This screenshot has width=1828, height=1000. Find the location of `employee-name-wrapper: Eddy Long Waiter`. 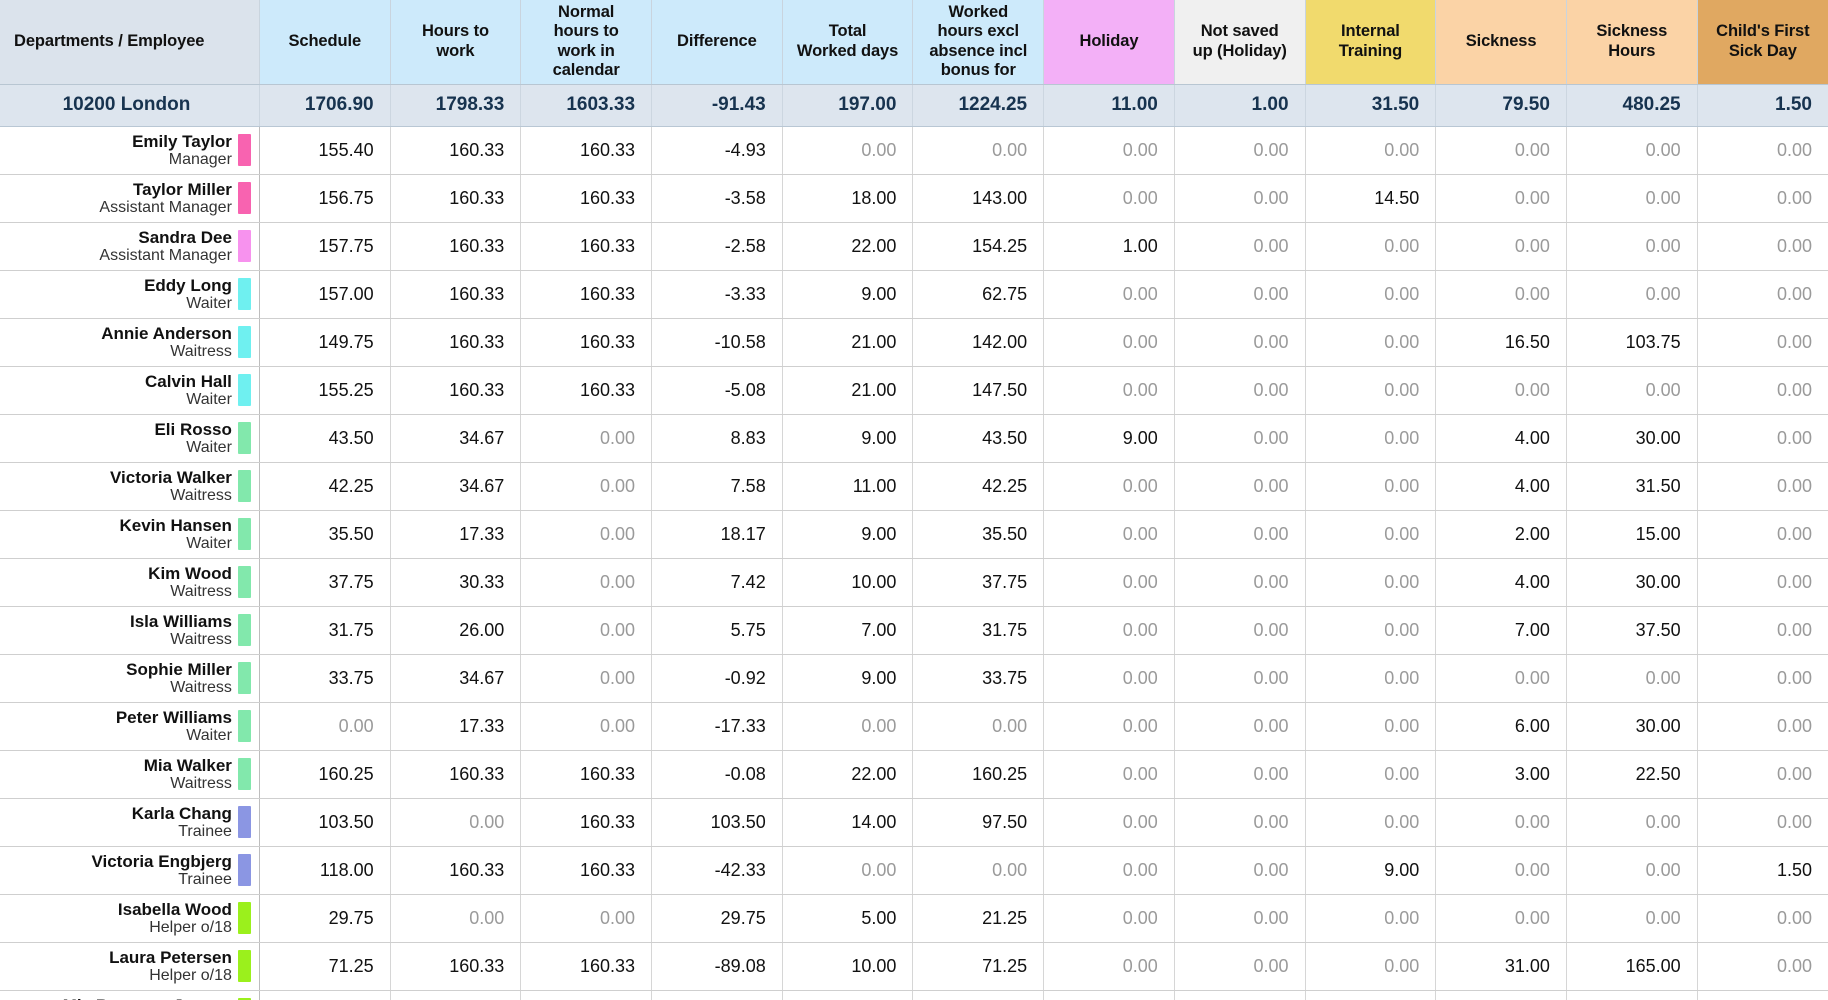

employee-name-wrapper: Eddy Long Waiter is located at coordinates (129, 294).